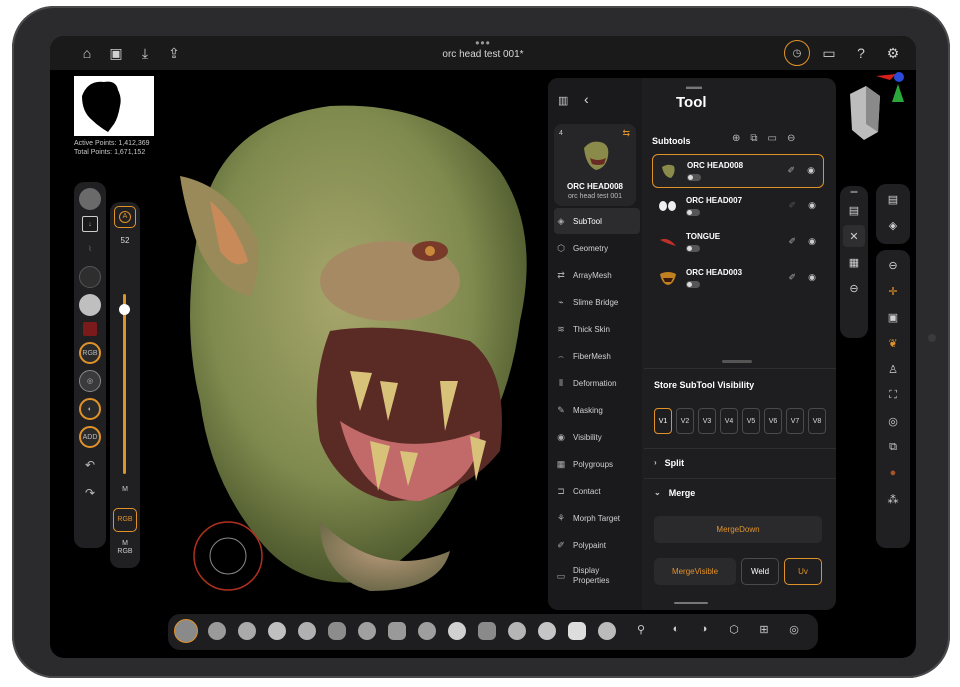 The height and width of the screenshot is (687, 960). What do you see at coordinates (597, 329) in the screenshot?
I see `menu-thick-skin: ≋ Thick Skin` at bounding box center [597, 329].